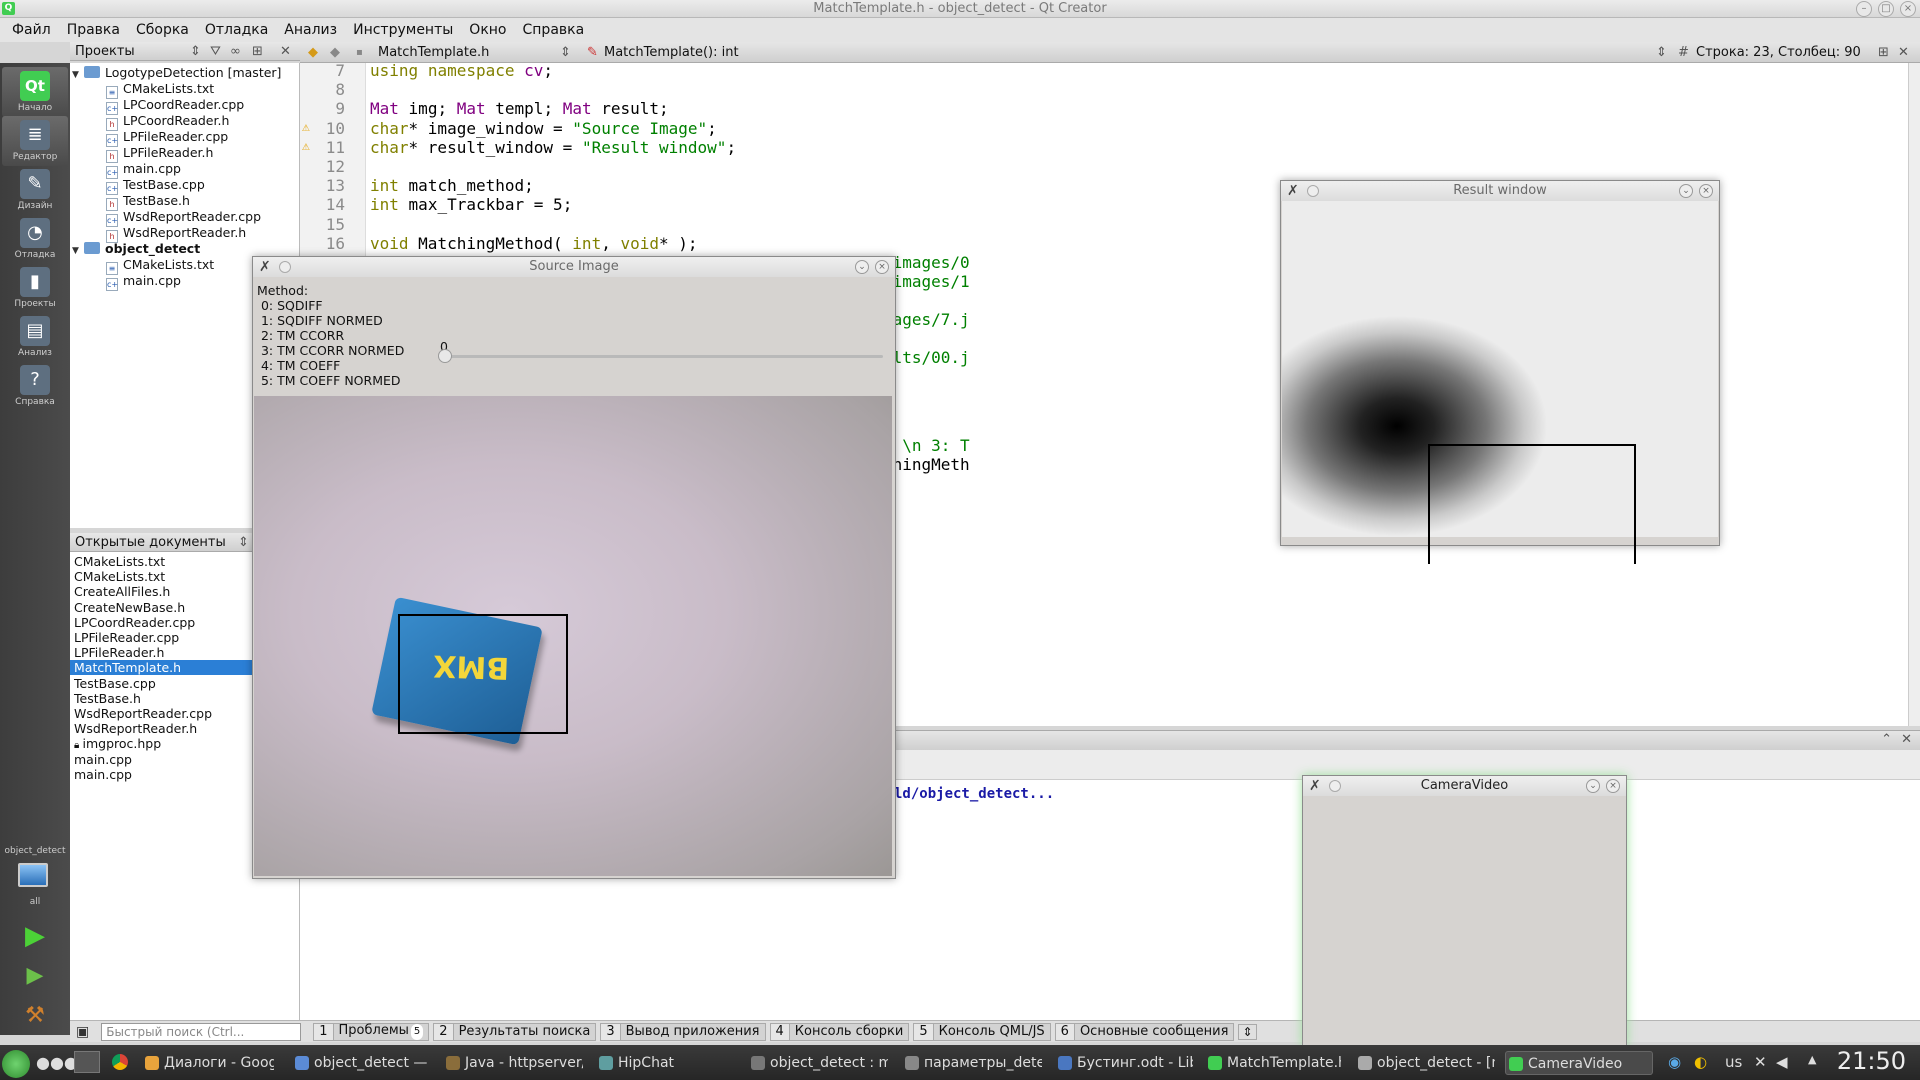 The width and height of the screenshot is (1920, 1080). I want to click on taskbar-item: Бустинг.odt - Libr, so click(1124, 1063).